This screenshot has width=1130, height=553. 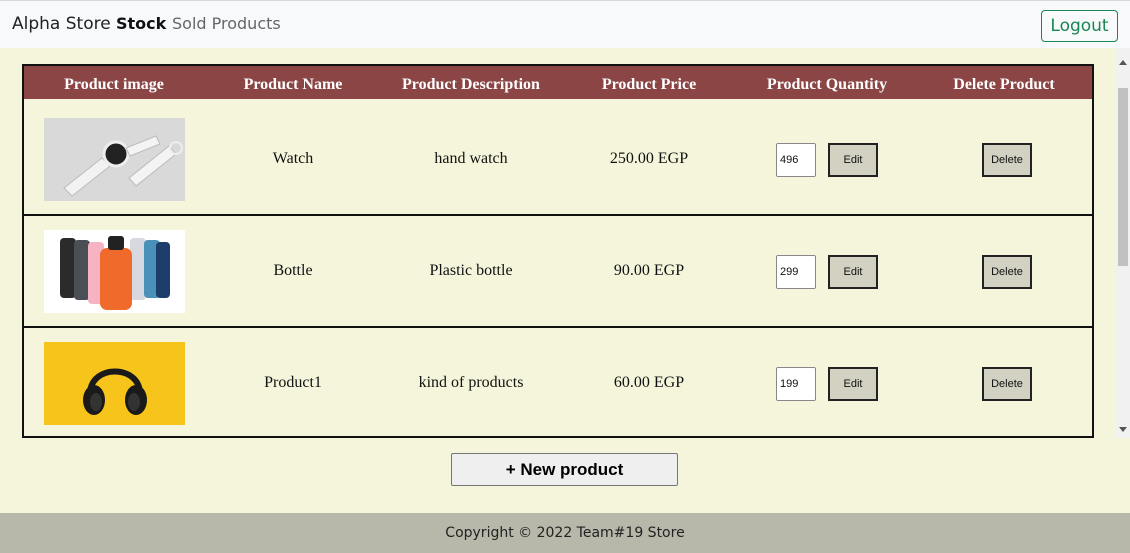 I want to click on quantity-input: 299, so click(x=796, y=272).